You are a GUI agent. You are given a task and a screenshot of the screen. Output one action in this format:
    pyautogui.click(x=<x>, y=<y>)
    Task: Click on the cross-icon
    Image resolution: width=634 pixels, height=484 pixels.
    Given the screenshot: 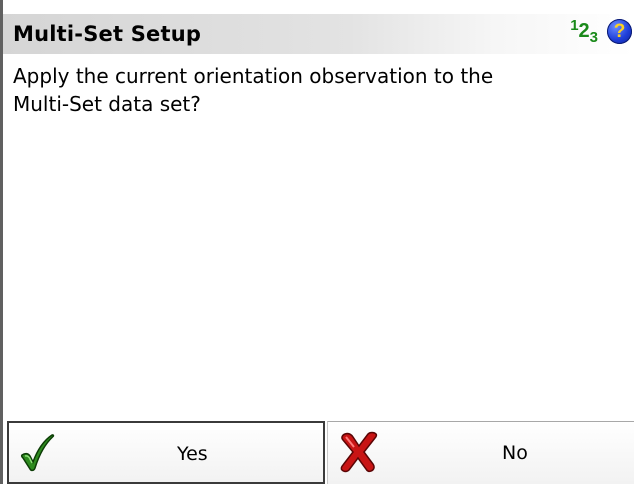 What is the action you would take?
    pyautogui.click(x=359, y=454)
    